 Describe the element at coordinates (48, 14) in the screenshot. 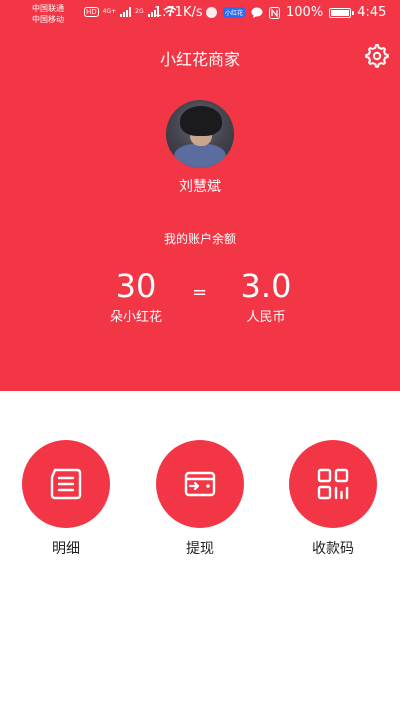

I see `carrier-names: 中国联通 中国移动` at that location.